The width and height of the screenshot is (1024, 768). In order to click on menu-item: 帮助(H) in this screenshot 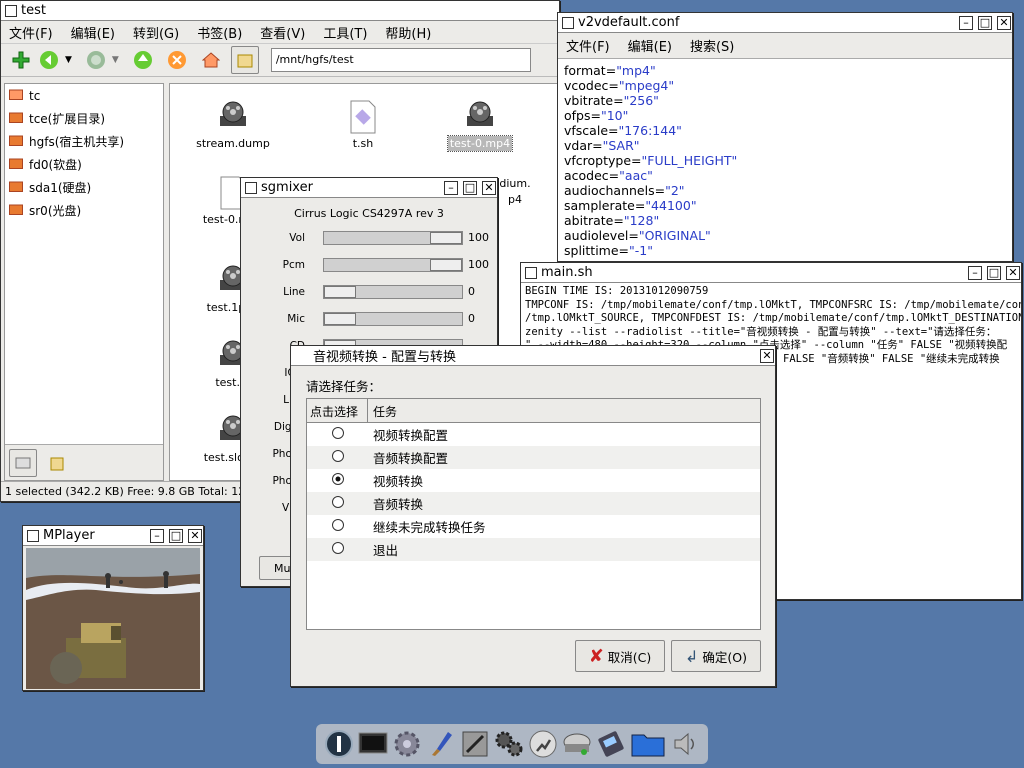, I will do `click(408, 32)`.